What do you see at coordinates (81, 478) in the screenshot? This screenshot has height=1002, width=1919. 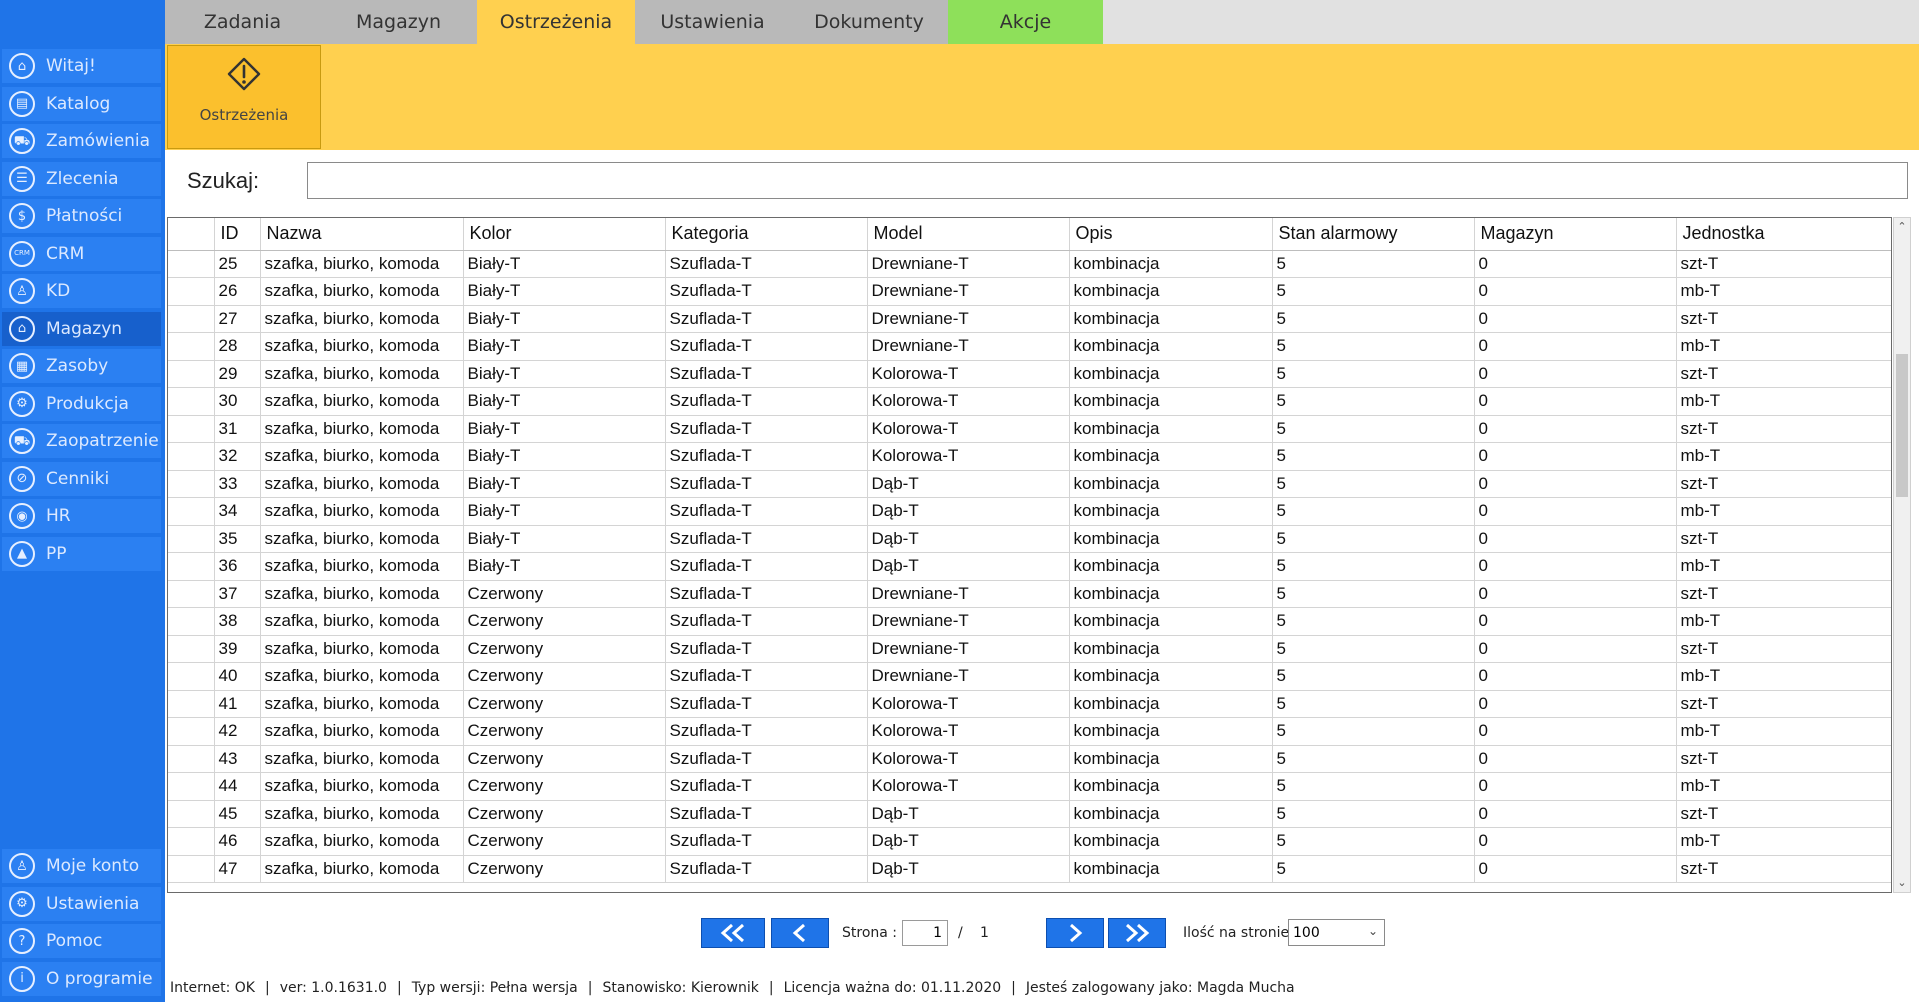 I see `sidebar-item-cenniki: ⊘ Cenniki` at bounding box center [81, 478].